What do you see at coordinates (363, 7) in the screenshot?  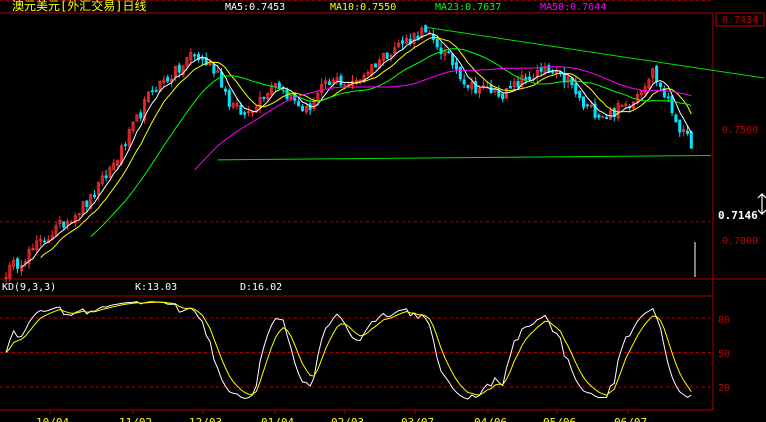 I see `ma10-legend: MA10:0.7550` at bounding box center [363, 7].